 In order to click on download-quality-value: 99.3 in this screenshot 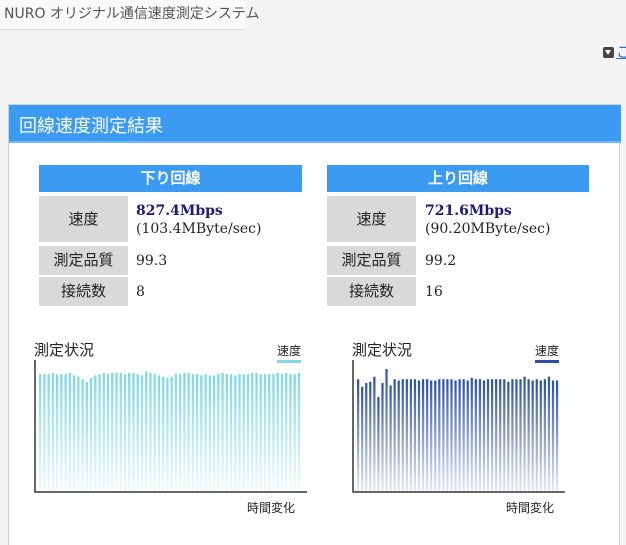, I will do `click(152, 261)`.